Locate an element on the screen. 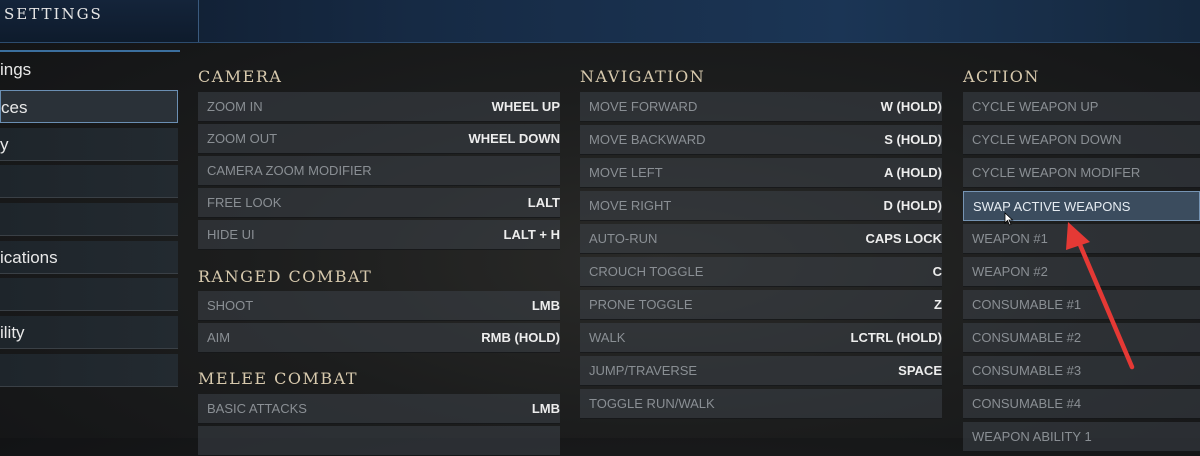 Image resolution: width=1200 pixels, height=456 pixels. section-title-camera: CAMERA is located at coordinates (240, 76).